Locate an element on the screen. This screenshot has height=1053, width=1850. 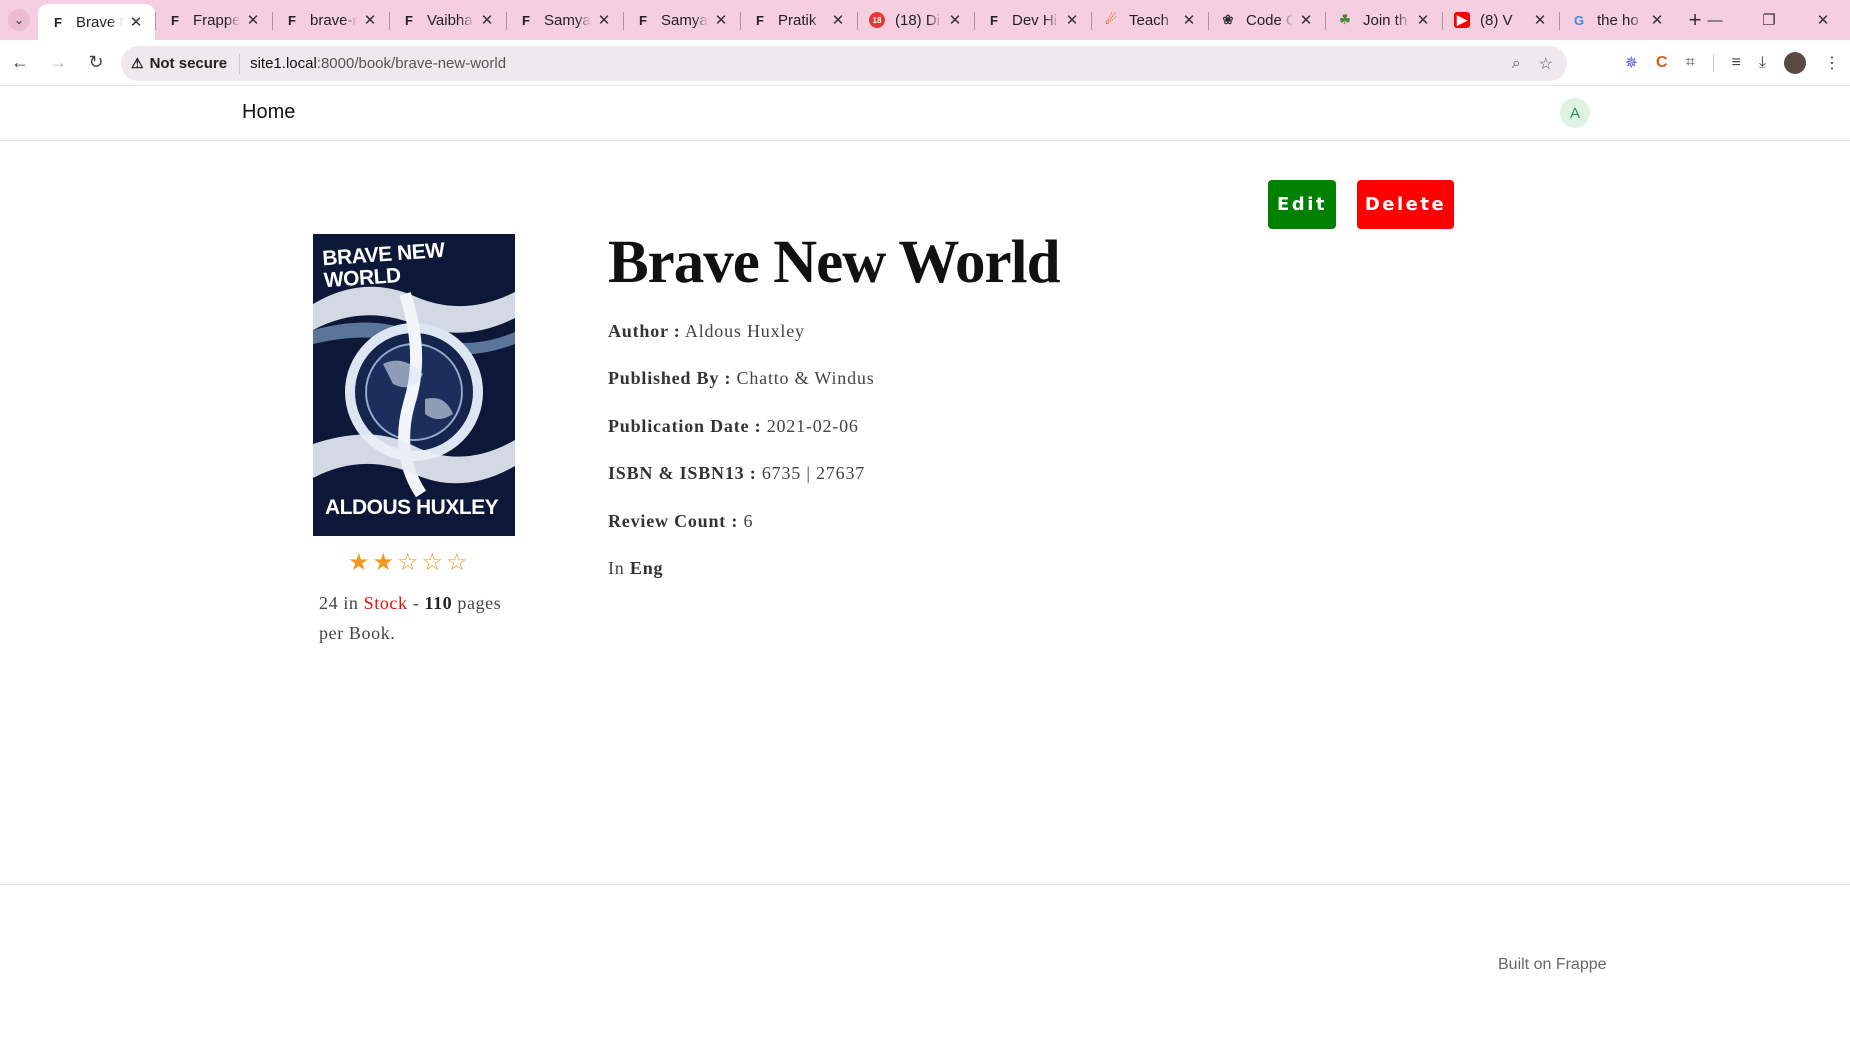
tab-title: Vaibhav is located at coordinates (450, 20).